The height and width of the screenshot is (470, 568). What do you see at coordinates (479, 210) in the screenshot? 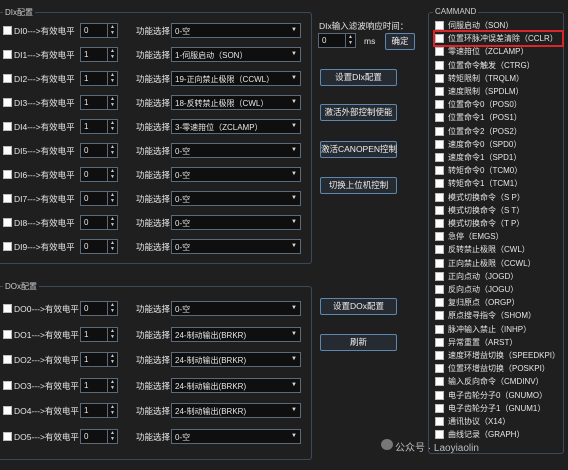
I see `command-item: 模式切换命令（S T）` at bounding box center [479, 210].